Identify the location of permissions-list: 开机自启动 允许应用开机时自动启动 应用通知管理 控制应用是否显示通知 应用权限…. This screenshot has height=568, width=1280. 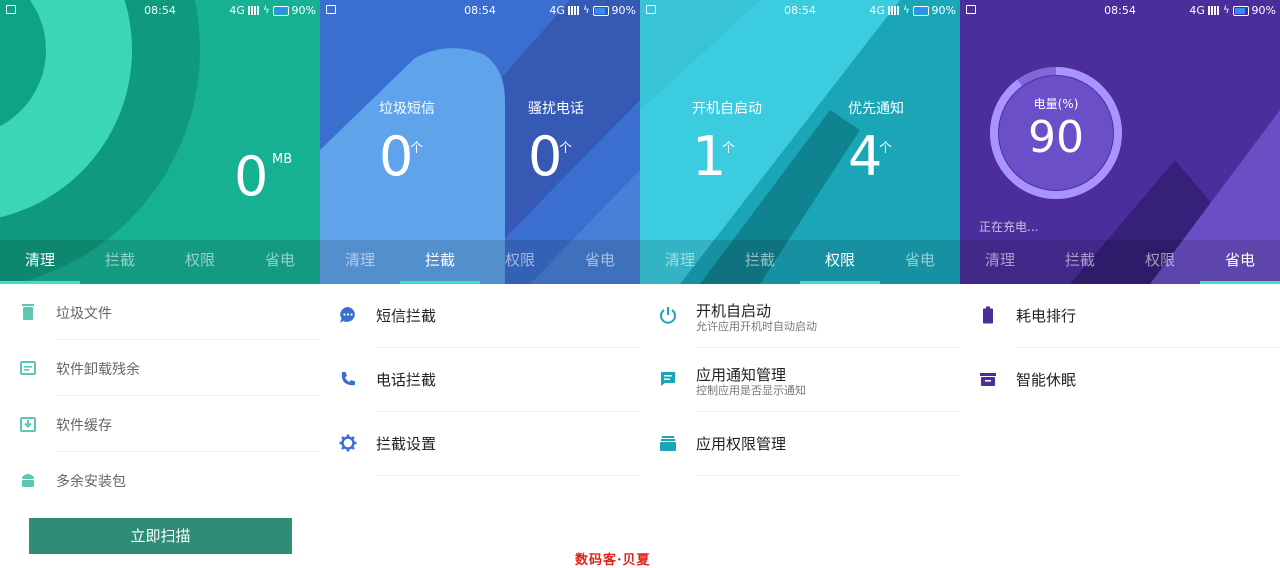
(800, 380).